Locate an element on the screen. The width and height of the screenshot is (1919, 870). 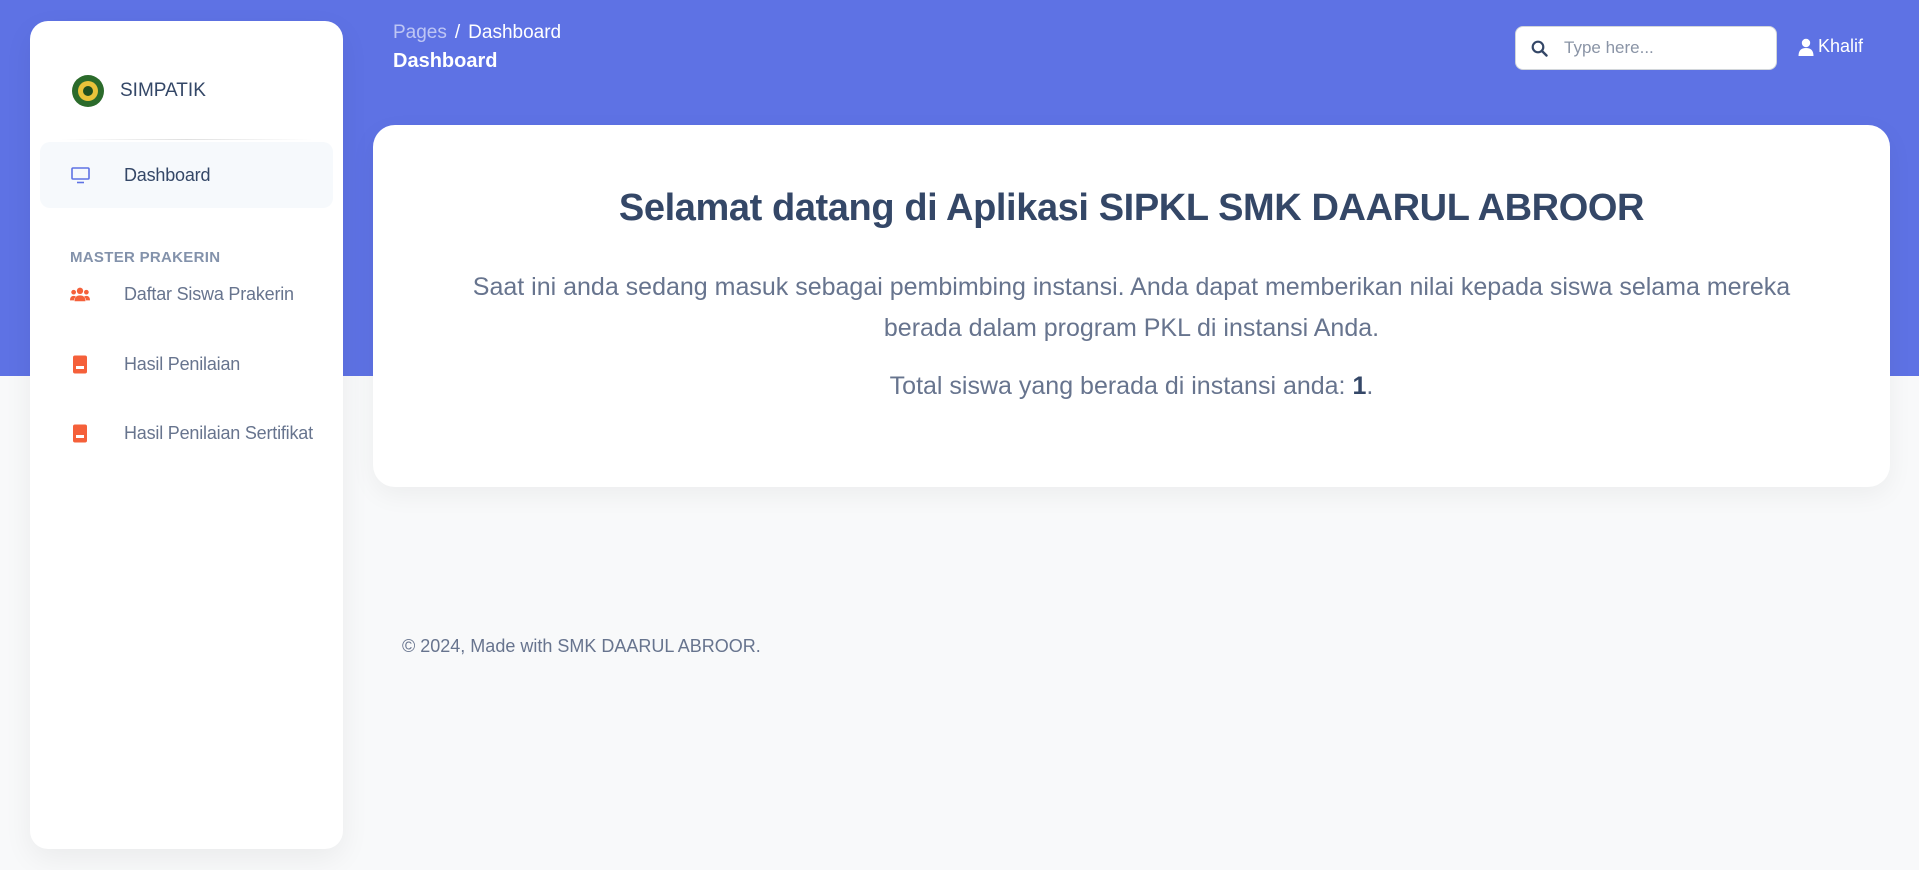
monitor-icon is located at coordinates (80, 175).